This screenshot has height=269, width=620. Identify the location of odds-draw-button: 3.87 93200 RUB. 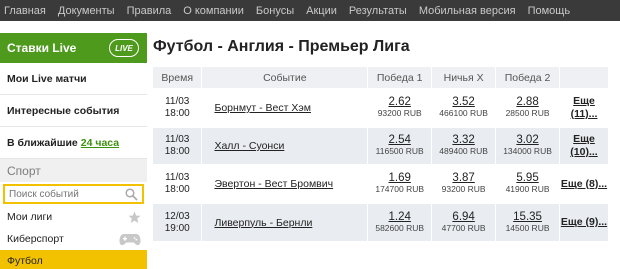
(464, 183).